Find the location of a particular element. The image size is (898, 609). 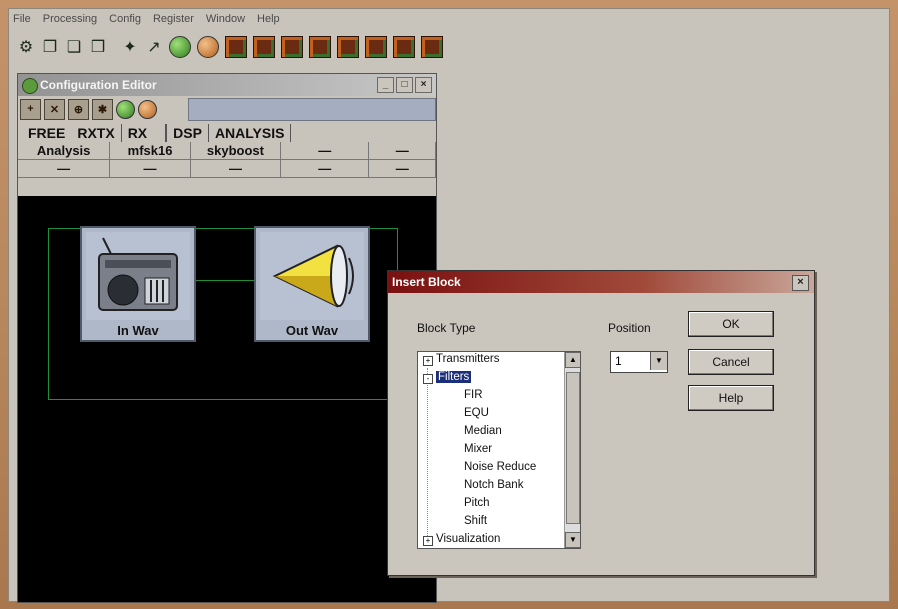

tree-item-pitch: Pitch is located at coordinates (477, 503).